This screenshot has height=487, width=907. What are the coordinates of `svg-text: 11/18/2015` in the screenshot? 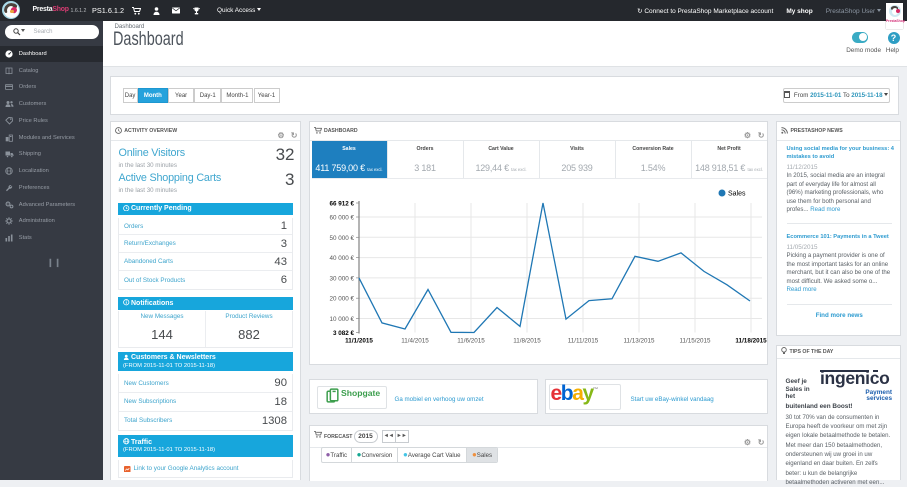 It's located at (751, 341).